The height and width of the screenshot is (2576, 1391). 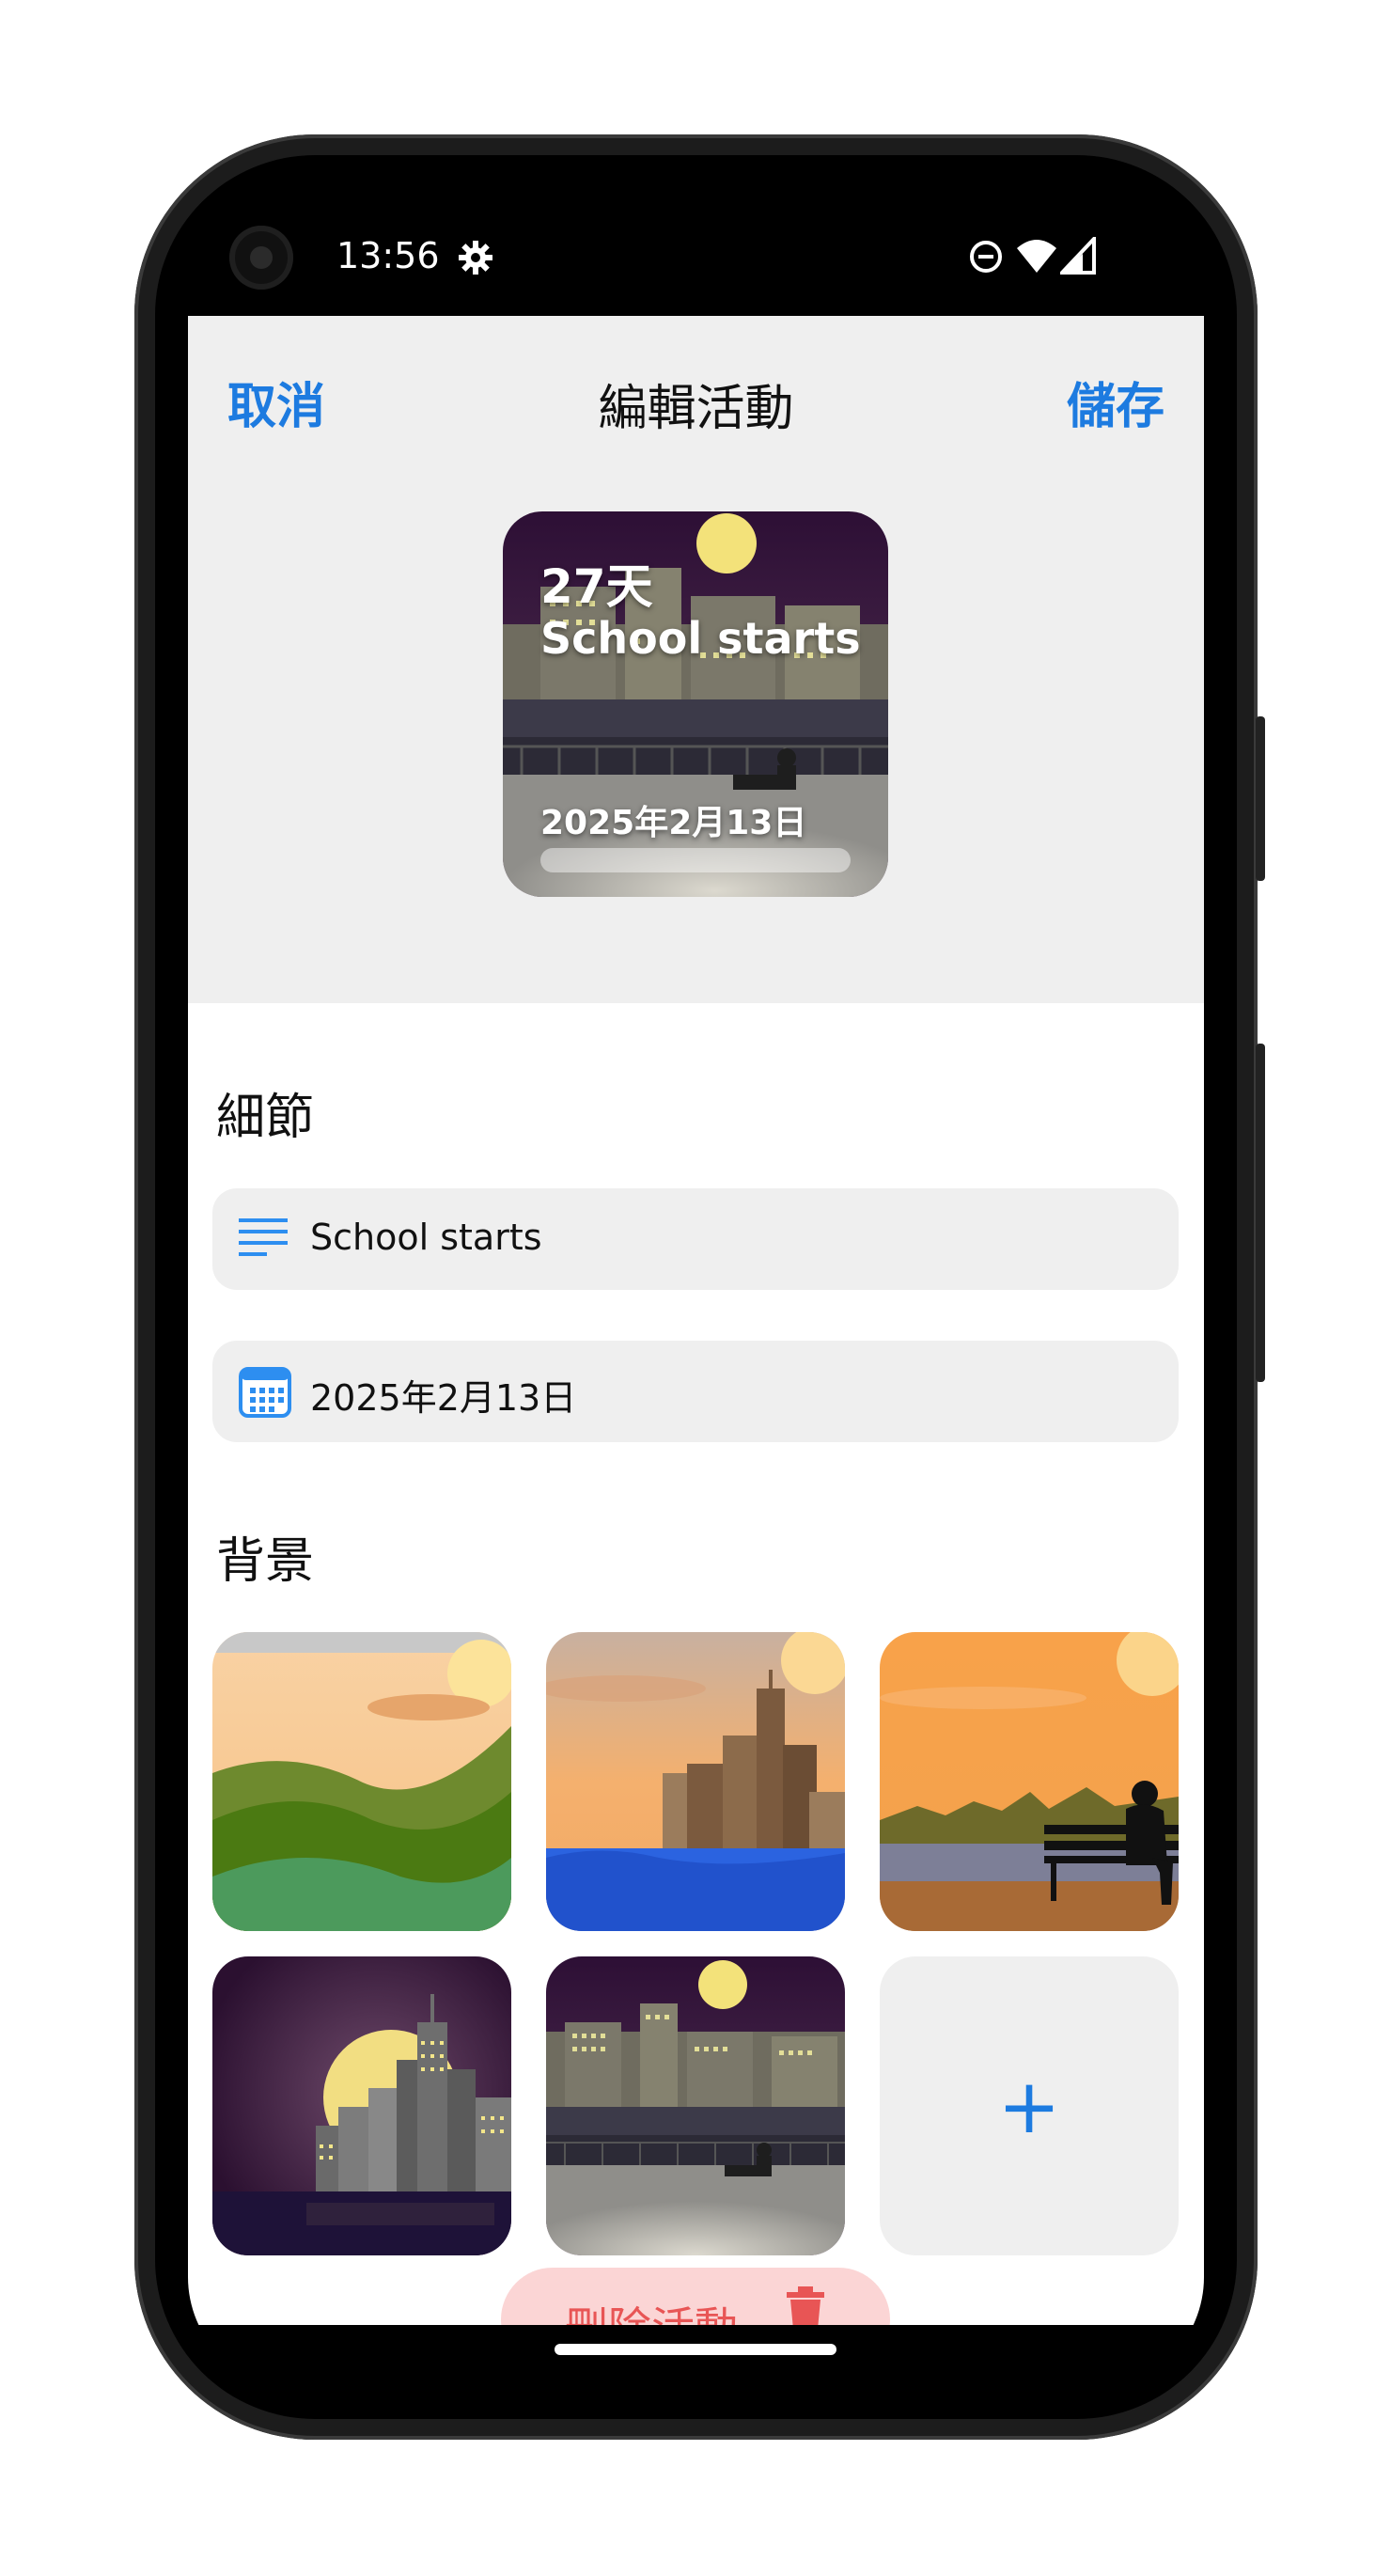 I want to click on background-option-green-hills, so click(x=361, y=1782).